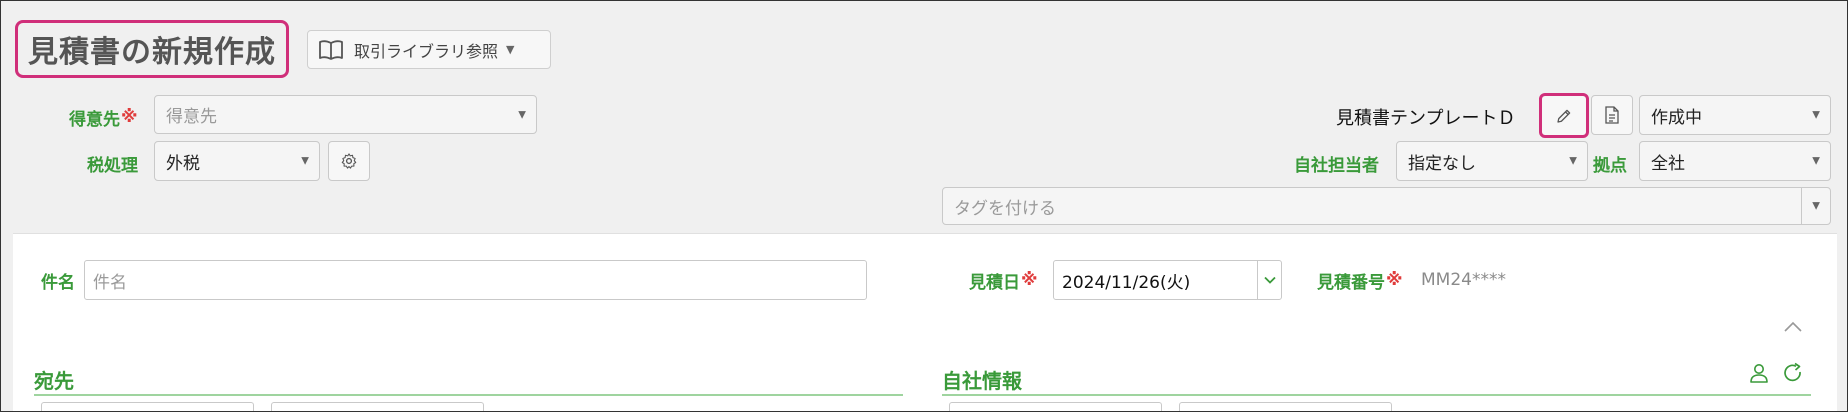  I want to click on edit-template-button, so click(1564, 115).